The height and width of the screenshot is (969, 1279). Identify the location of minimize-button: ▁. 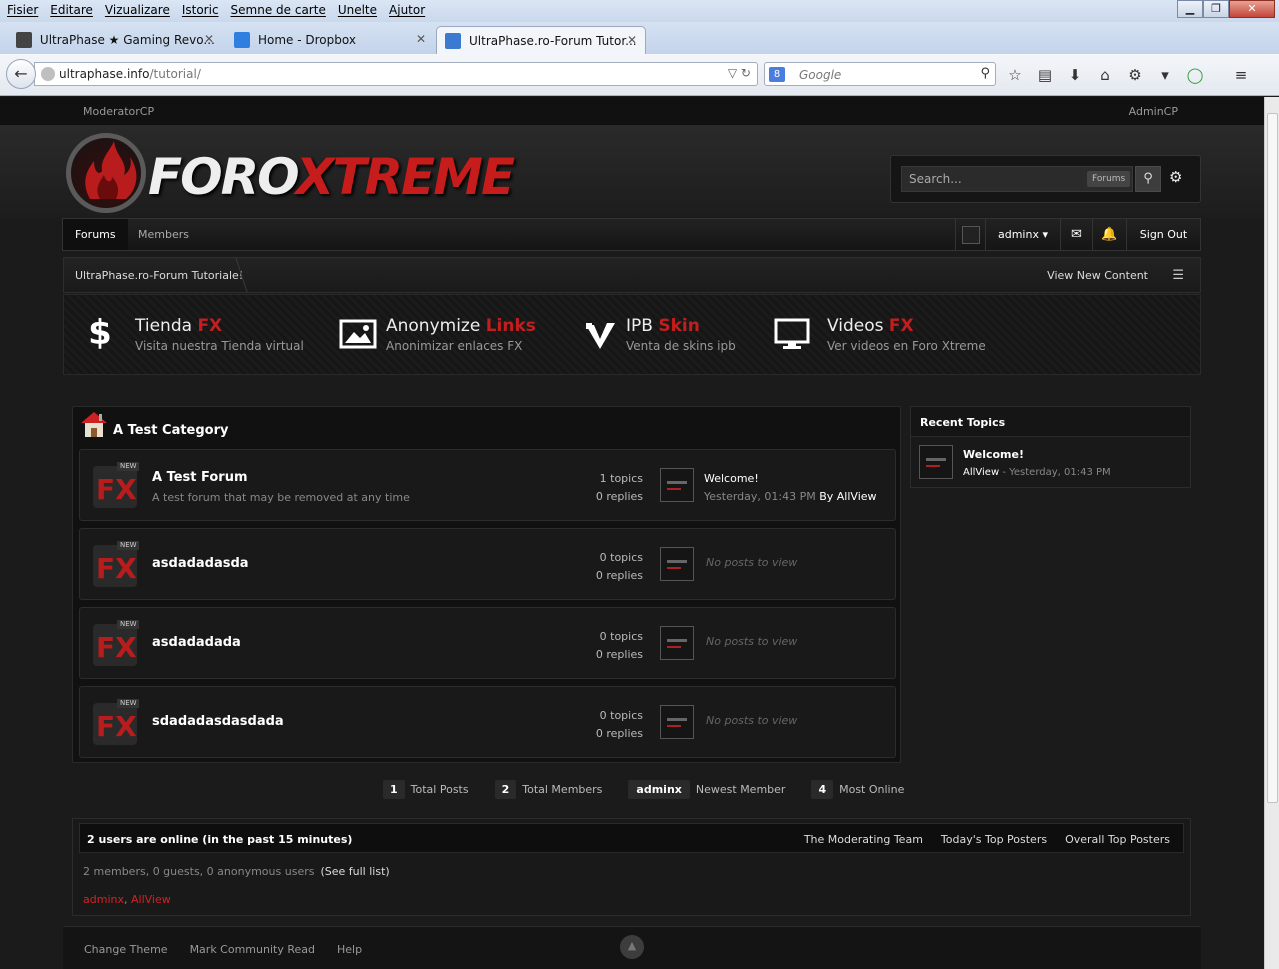
(1190, 9).